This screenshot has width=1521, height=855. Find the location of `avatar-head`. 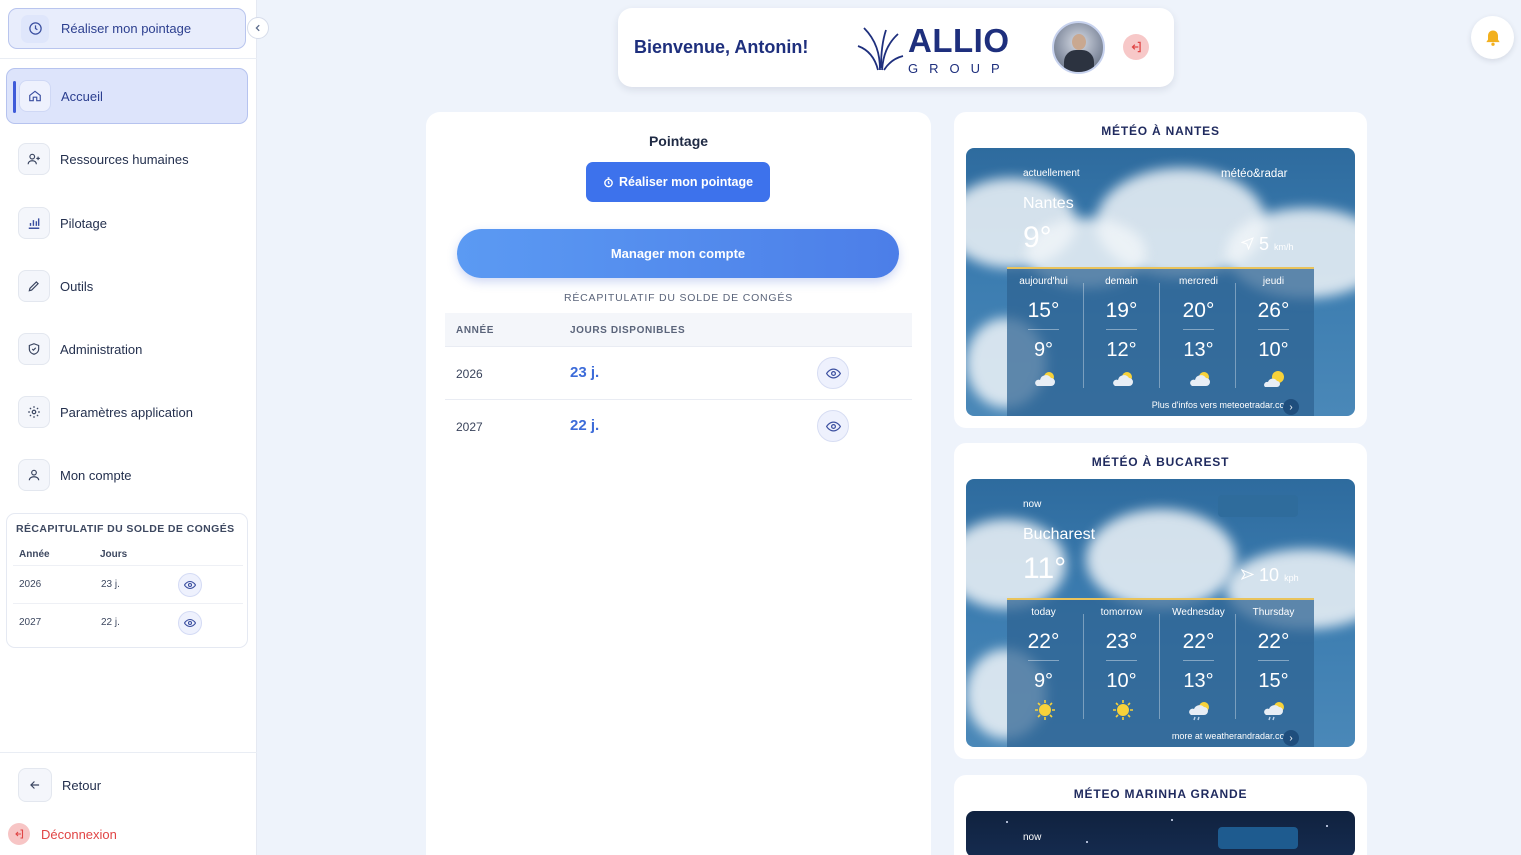

avatar-head is located at coordinates (1079, 42).